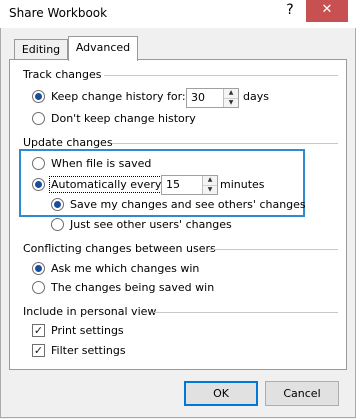 Image resolution: width=356 pixels, height=419 pixels. What do you see at coordinates (41, 49) in the screenshot?
I see `tab-editing: Editing` at bounding box center [41, 49].